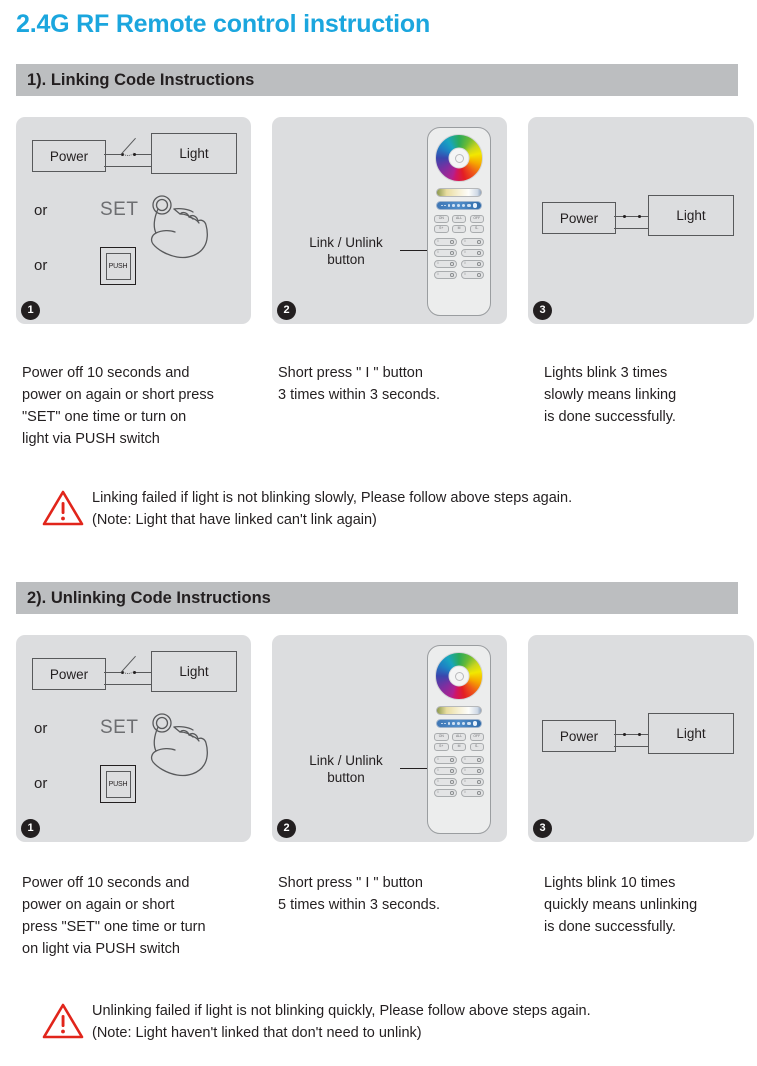 Image resolution: width=757 pixels, height=1066 pixels. What do you see at coordinates (127, 167) in the screenshot?
I see `wire-bottom` at bounding box center [127, 167].